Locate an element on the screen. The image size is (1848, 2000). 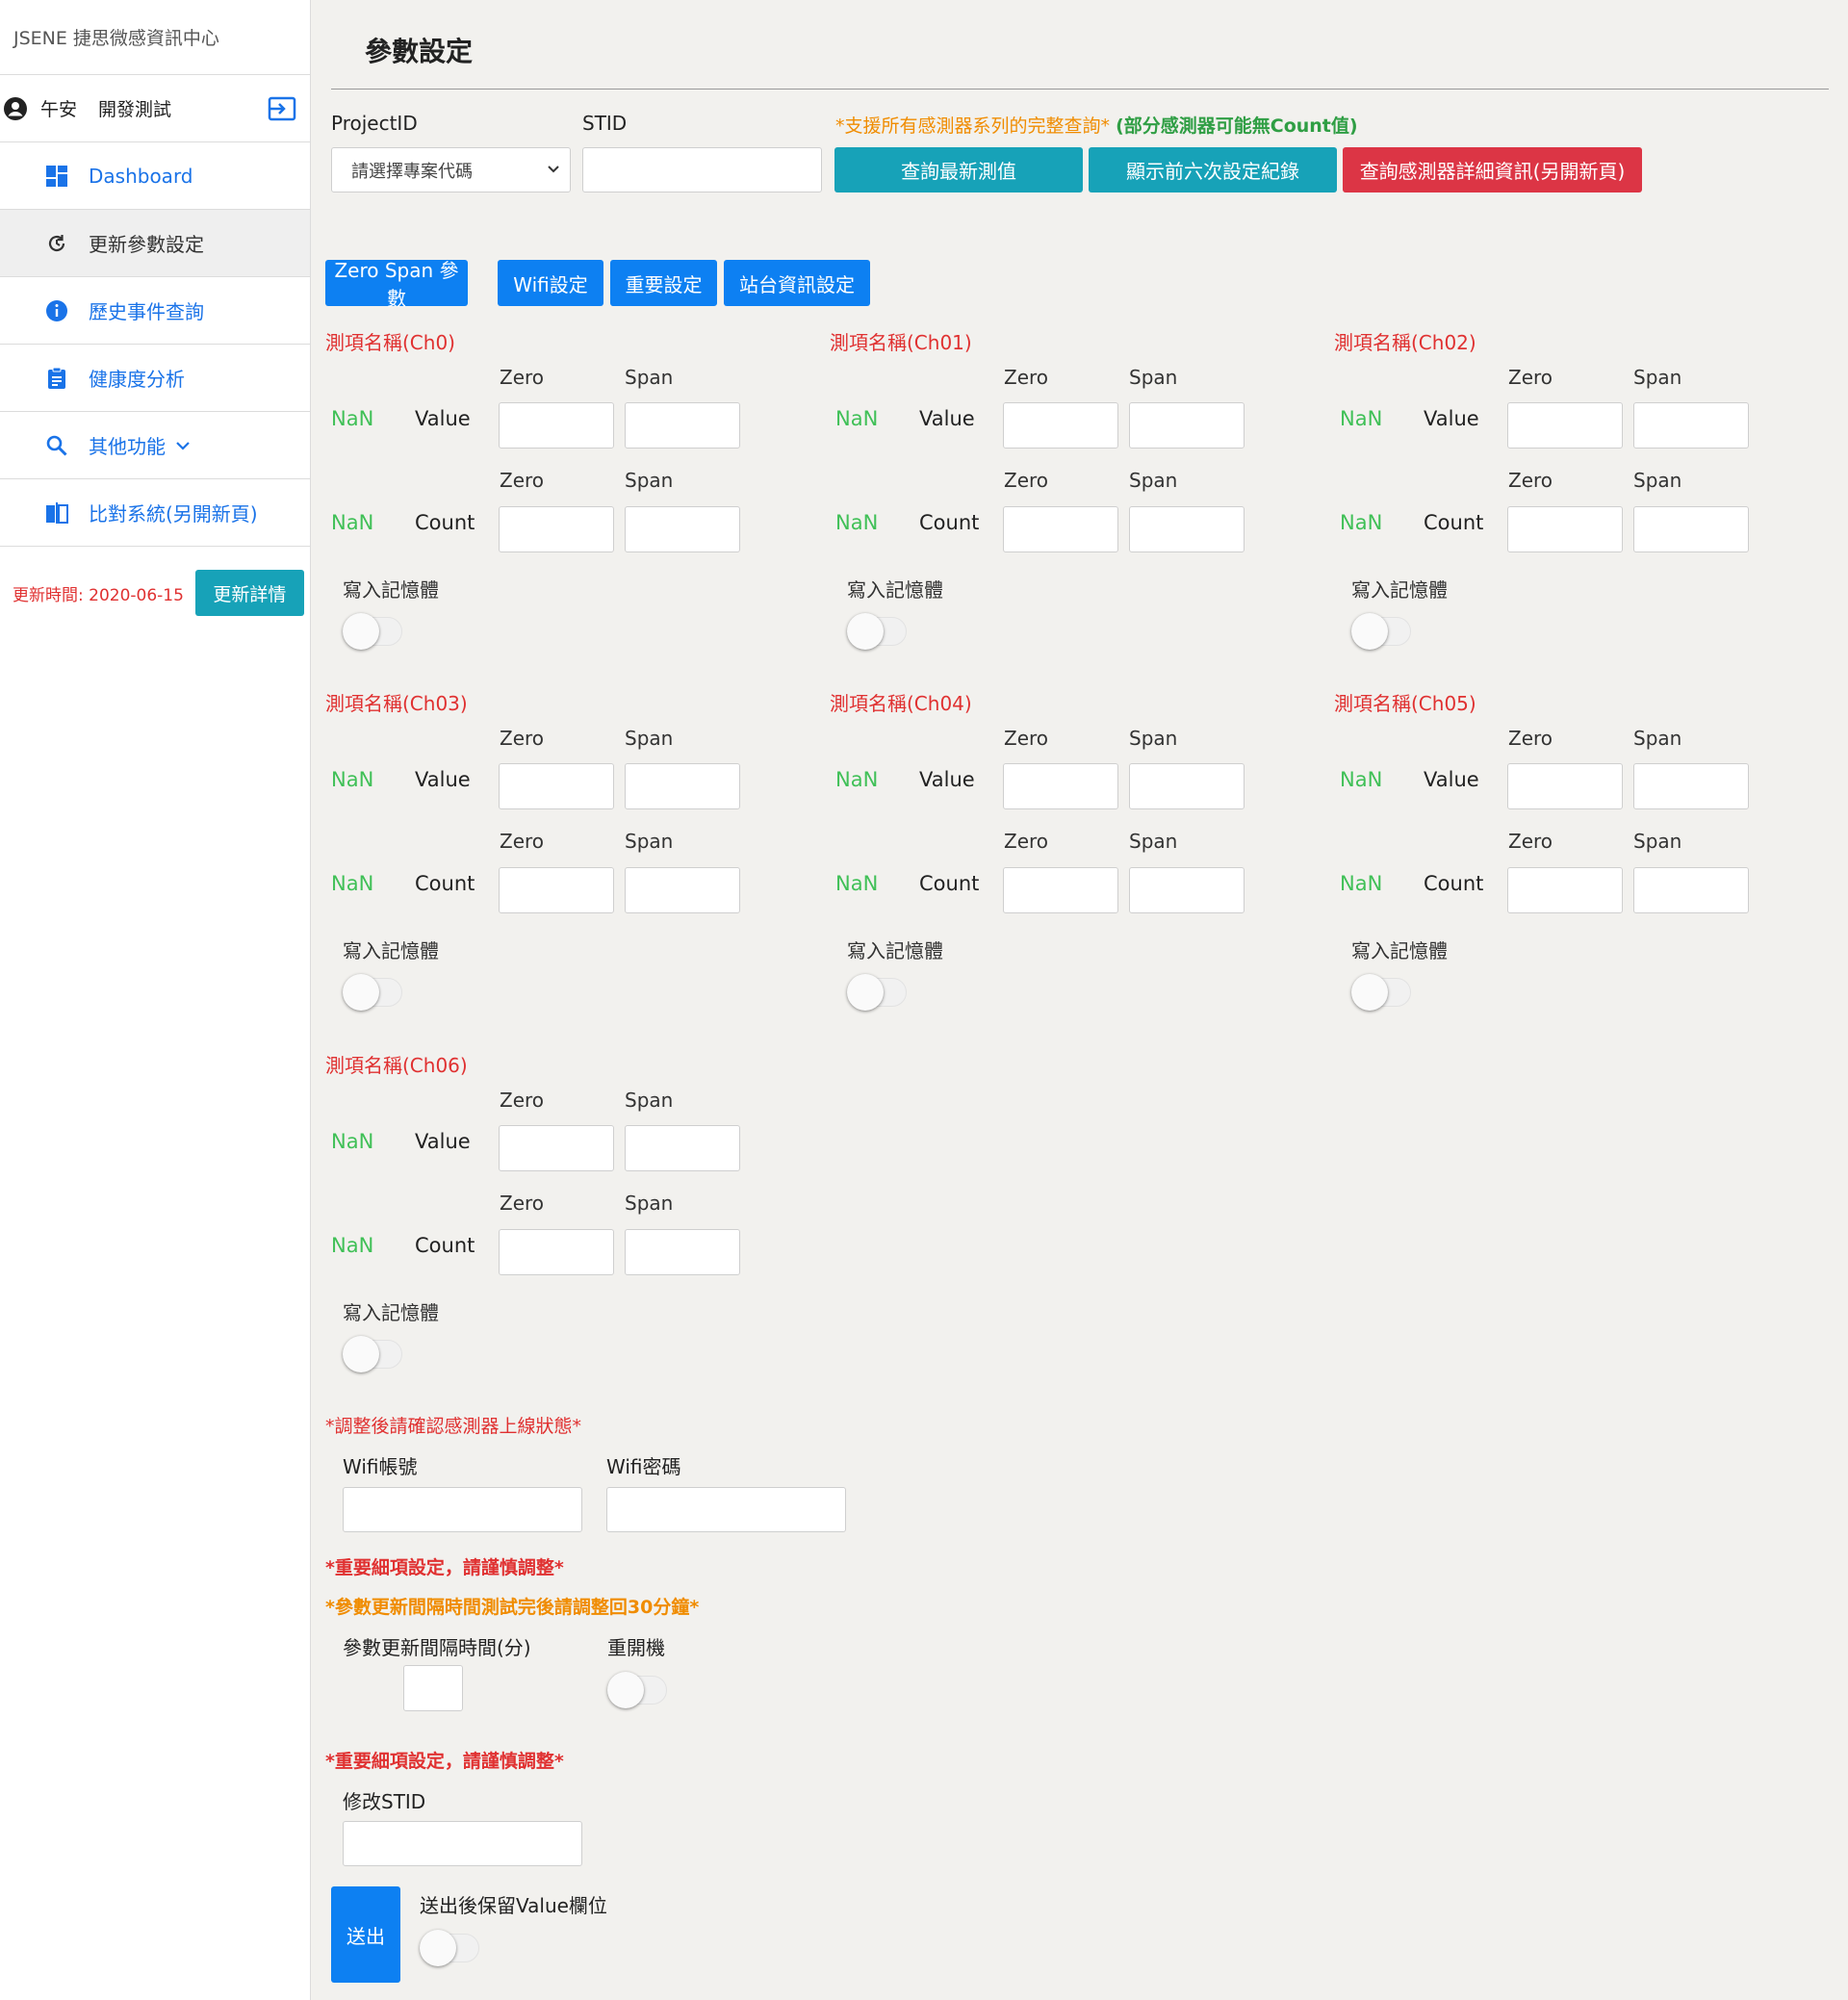
stid-input is located at coordinates (702, 169).